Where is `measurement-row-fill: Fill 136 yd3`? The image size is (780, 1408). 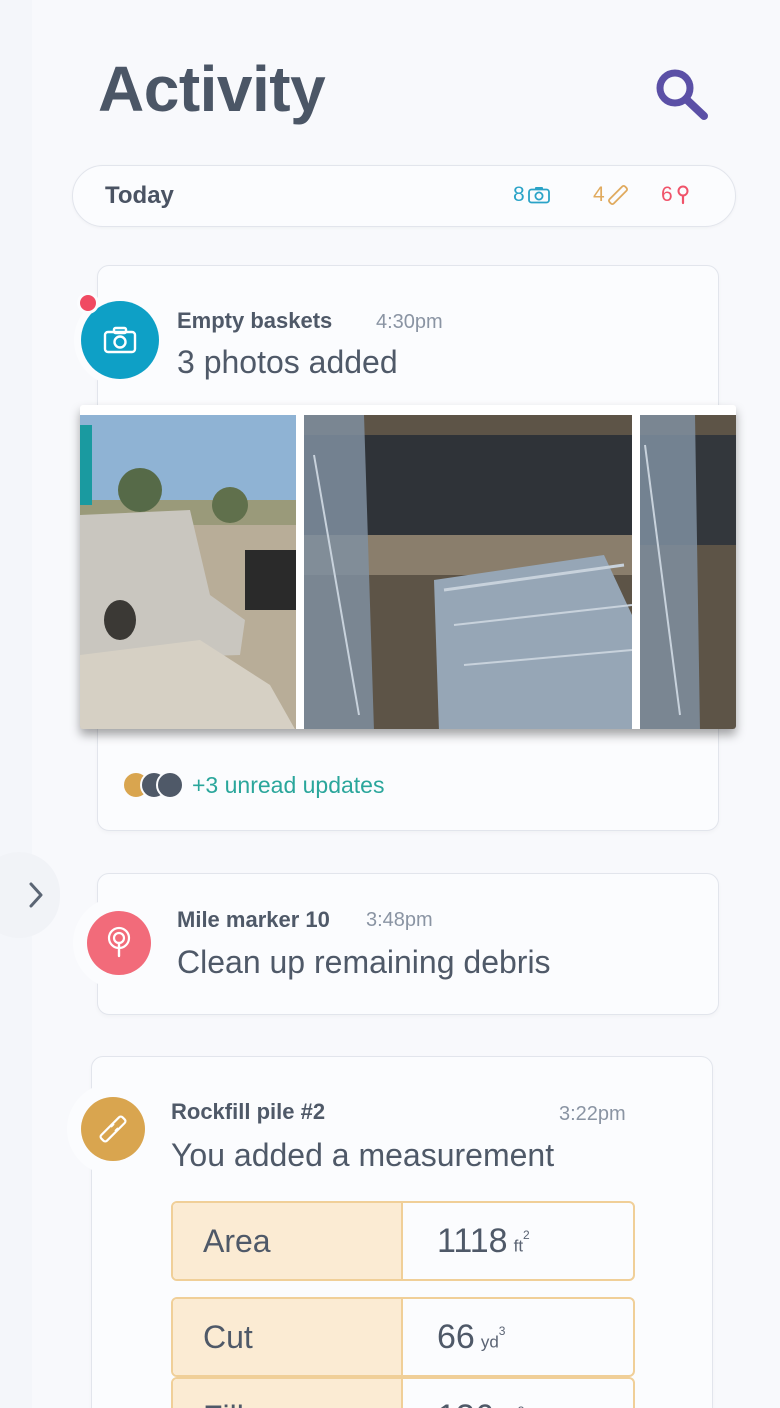 measurement-row-fill: Fill 136 yd3 is located at coordinates (403, 1392).